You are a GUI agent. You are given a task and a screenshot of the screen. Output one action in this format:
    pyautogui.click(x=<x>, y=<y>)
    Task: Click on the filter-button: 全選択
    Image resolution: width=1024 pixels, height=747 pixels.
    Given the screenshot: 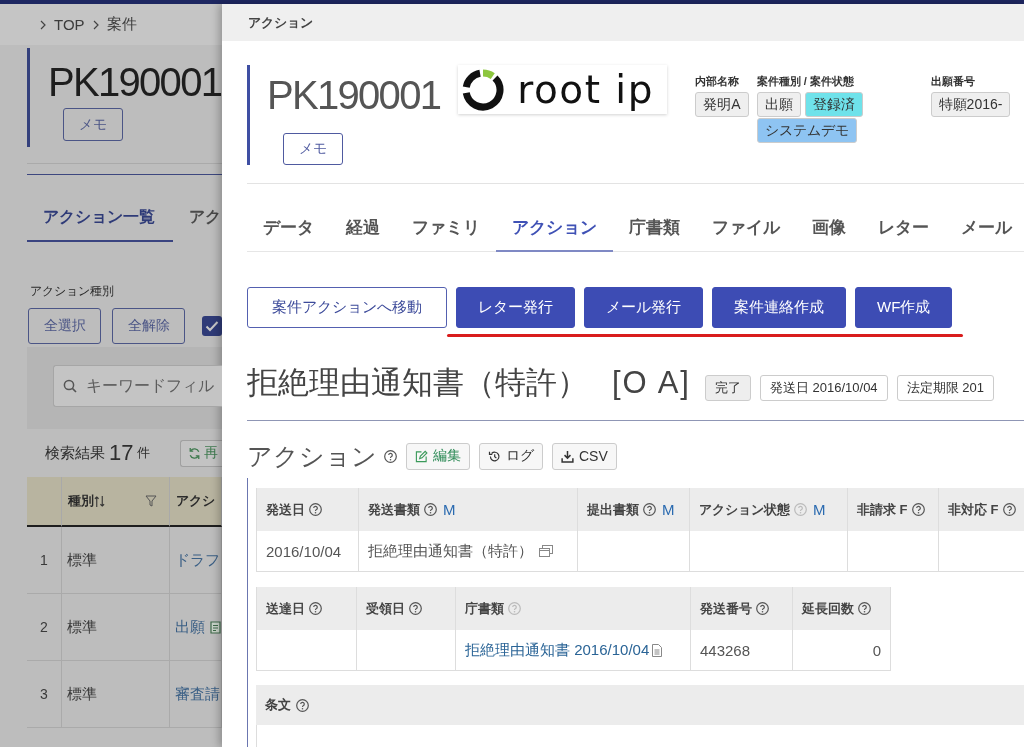 What is the action you would take?
    pyautogui.click(x=64, y=326)
    